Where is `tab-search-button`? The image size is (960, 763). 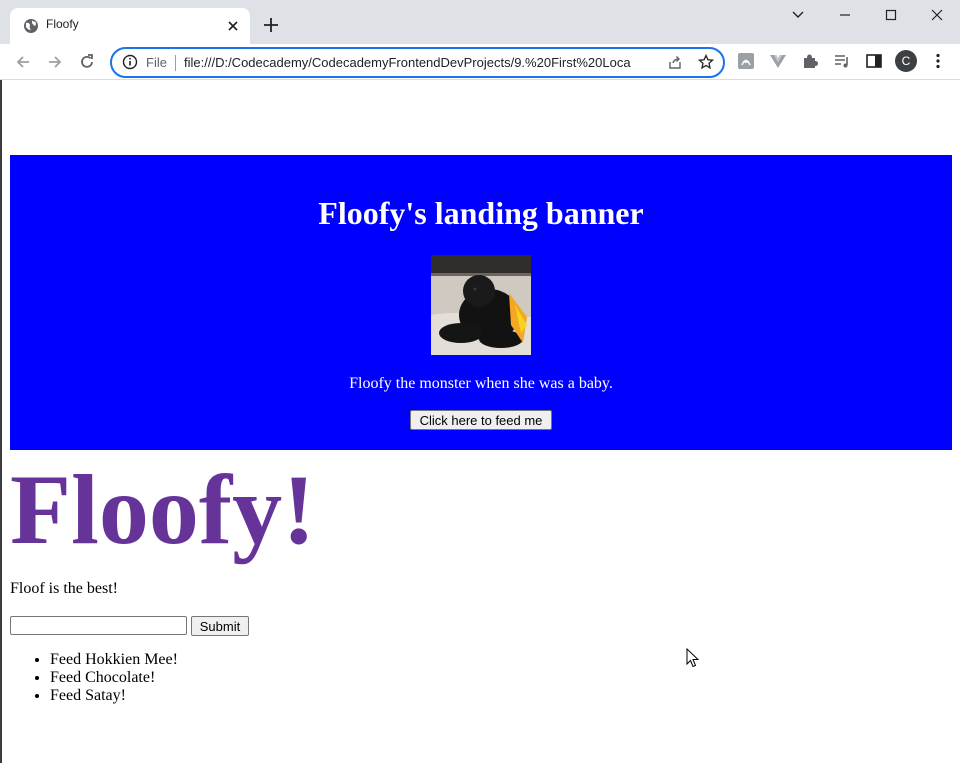
tab-search-button is located at coordinates (798, 16).